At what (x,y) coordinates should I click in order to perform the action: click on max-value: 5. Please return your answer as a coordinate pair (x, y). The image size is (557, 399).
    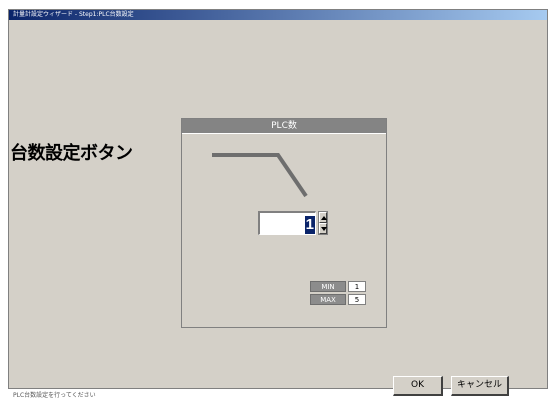
    Looking at the image, I should click on (357, 299).